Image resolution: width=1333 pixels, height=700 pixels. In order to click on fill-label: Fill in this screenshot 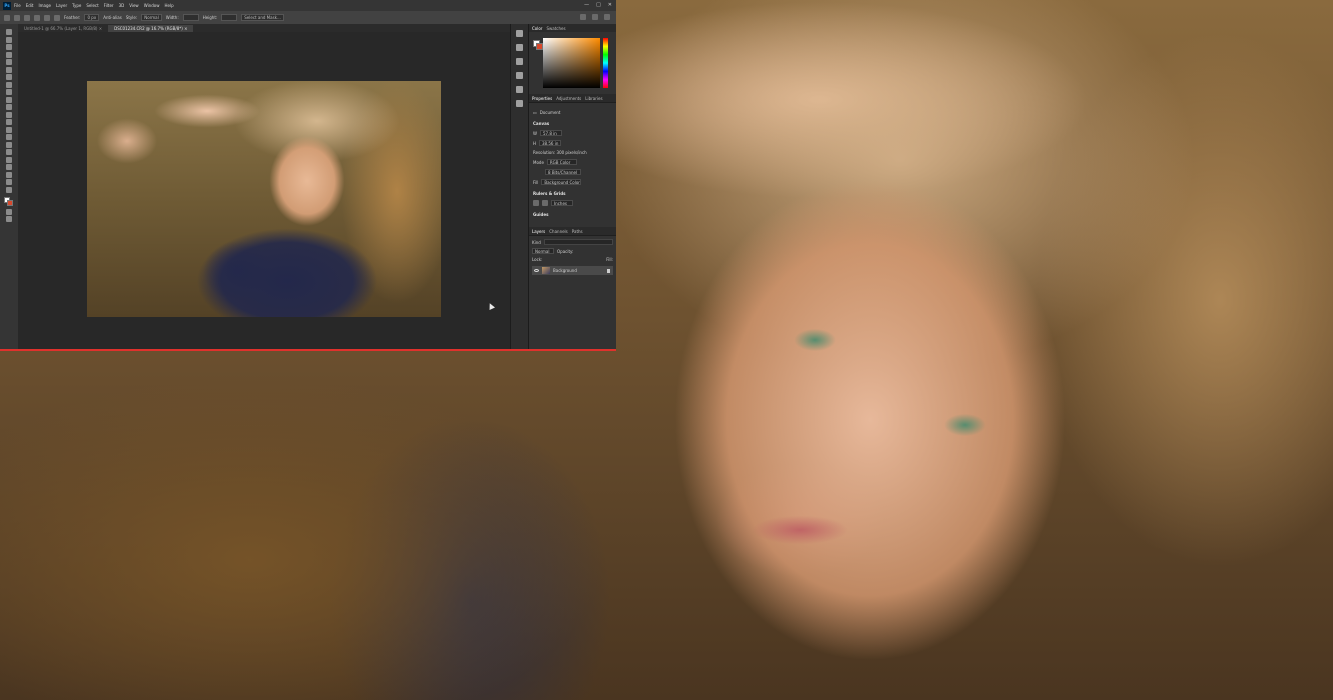, I will do `click(536, 182)`.